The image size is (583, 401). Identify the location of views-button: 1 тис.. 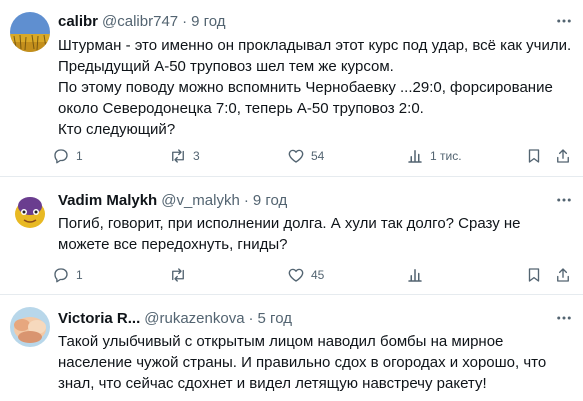
(434, 156).